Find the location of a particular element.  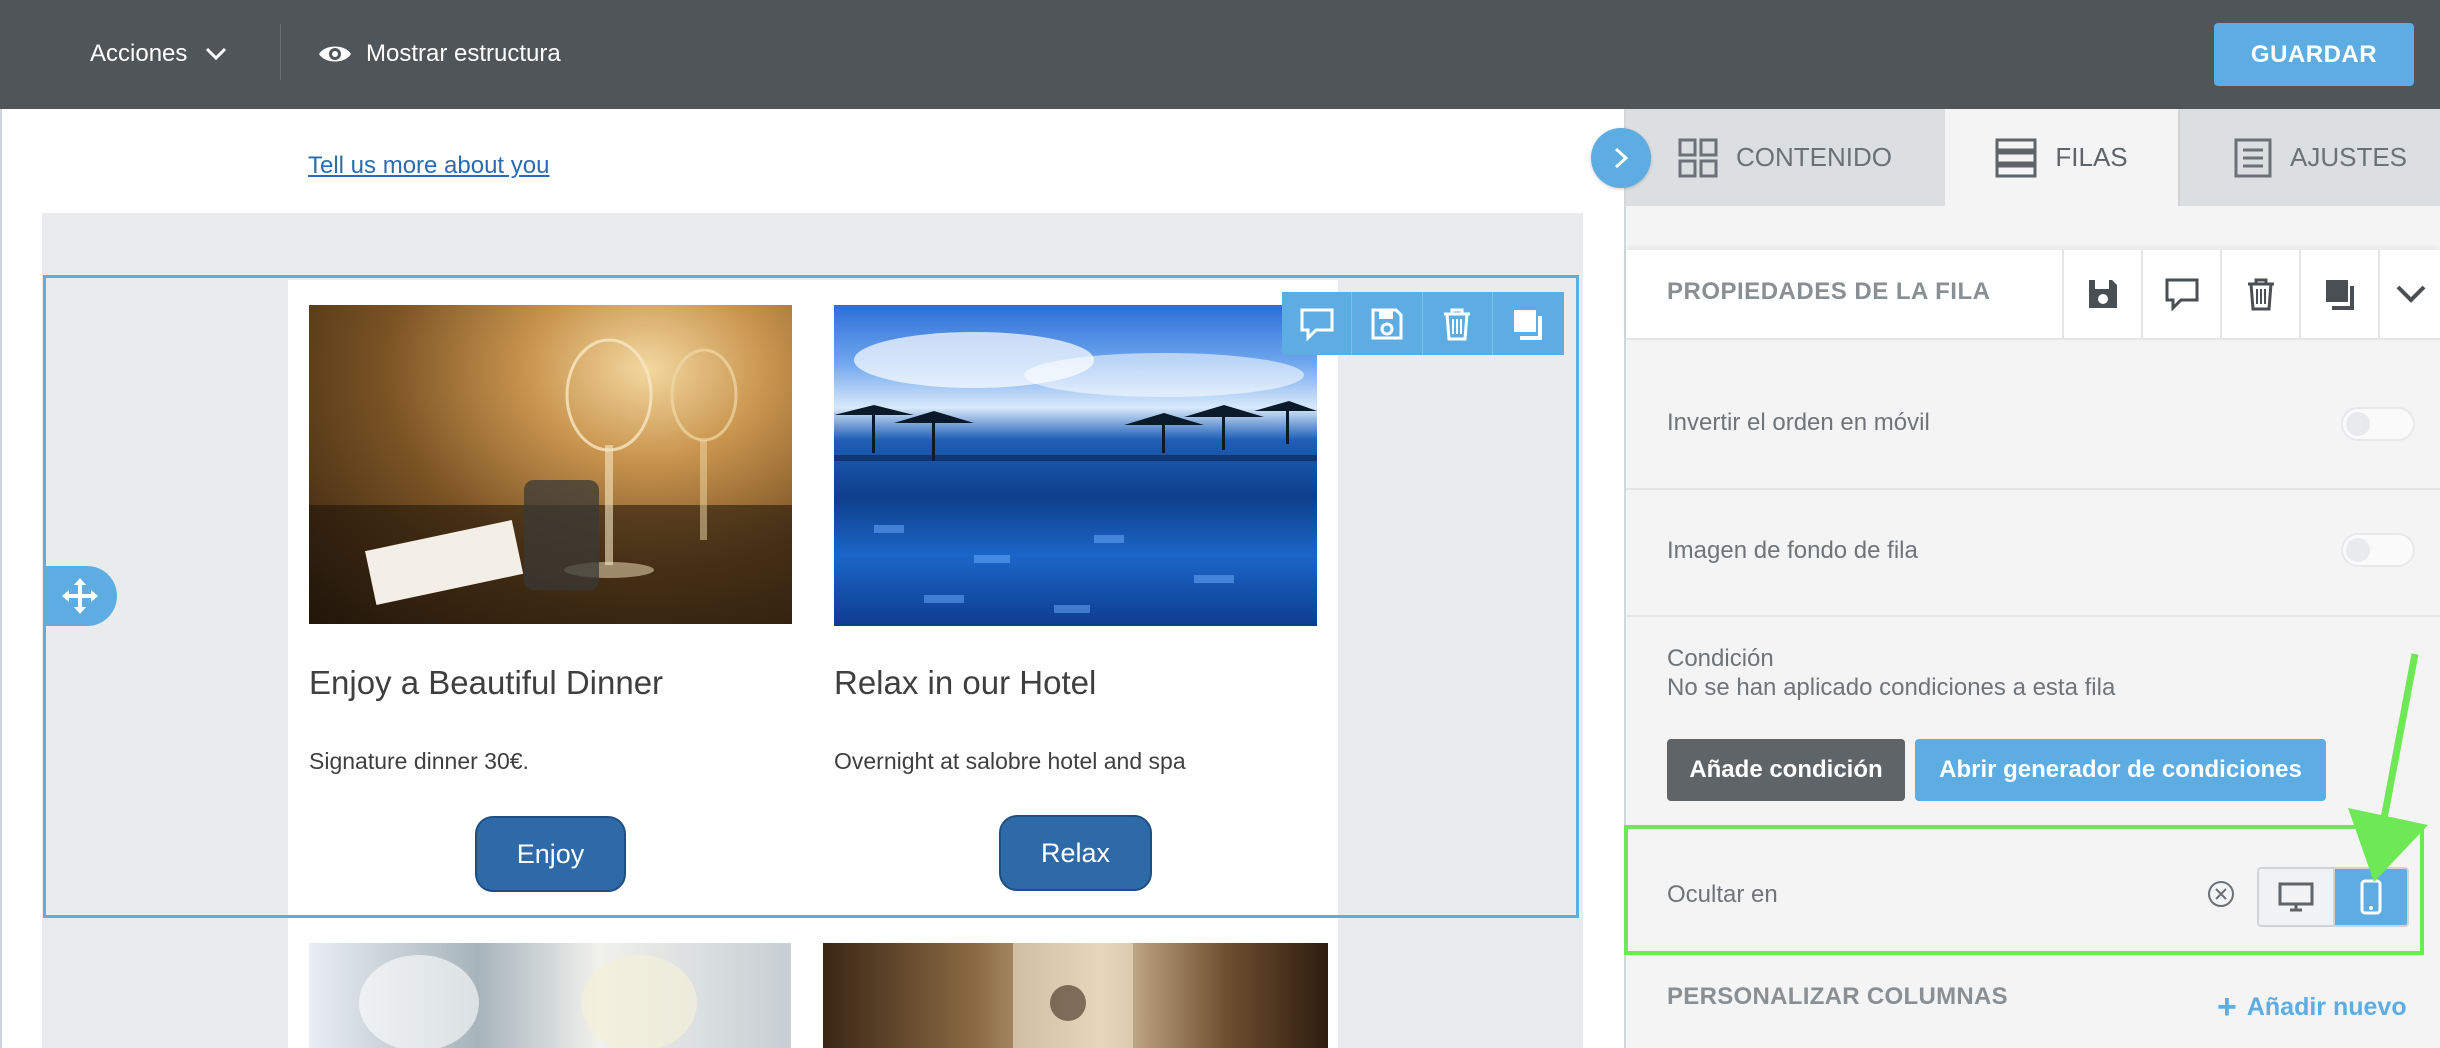

hide-on-label: Ocultar en is located at coordinates (1722, 894).